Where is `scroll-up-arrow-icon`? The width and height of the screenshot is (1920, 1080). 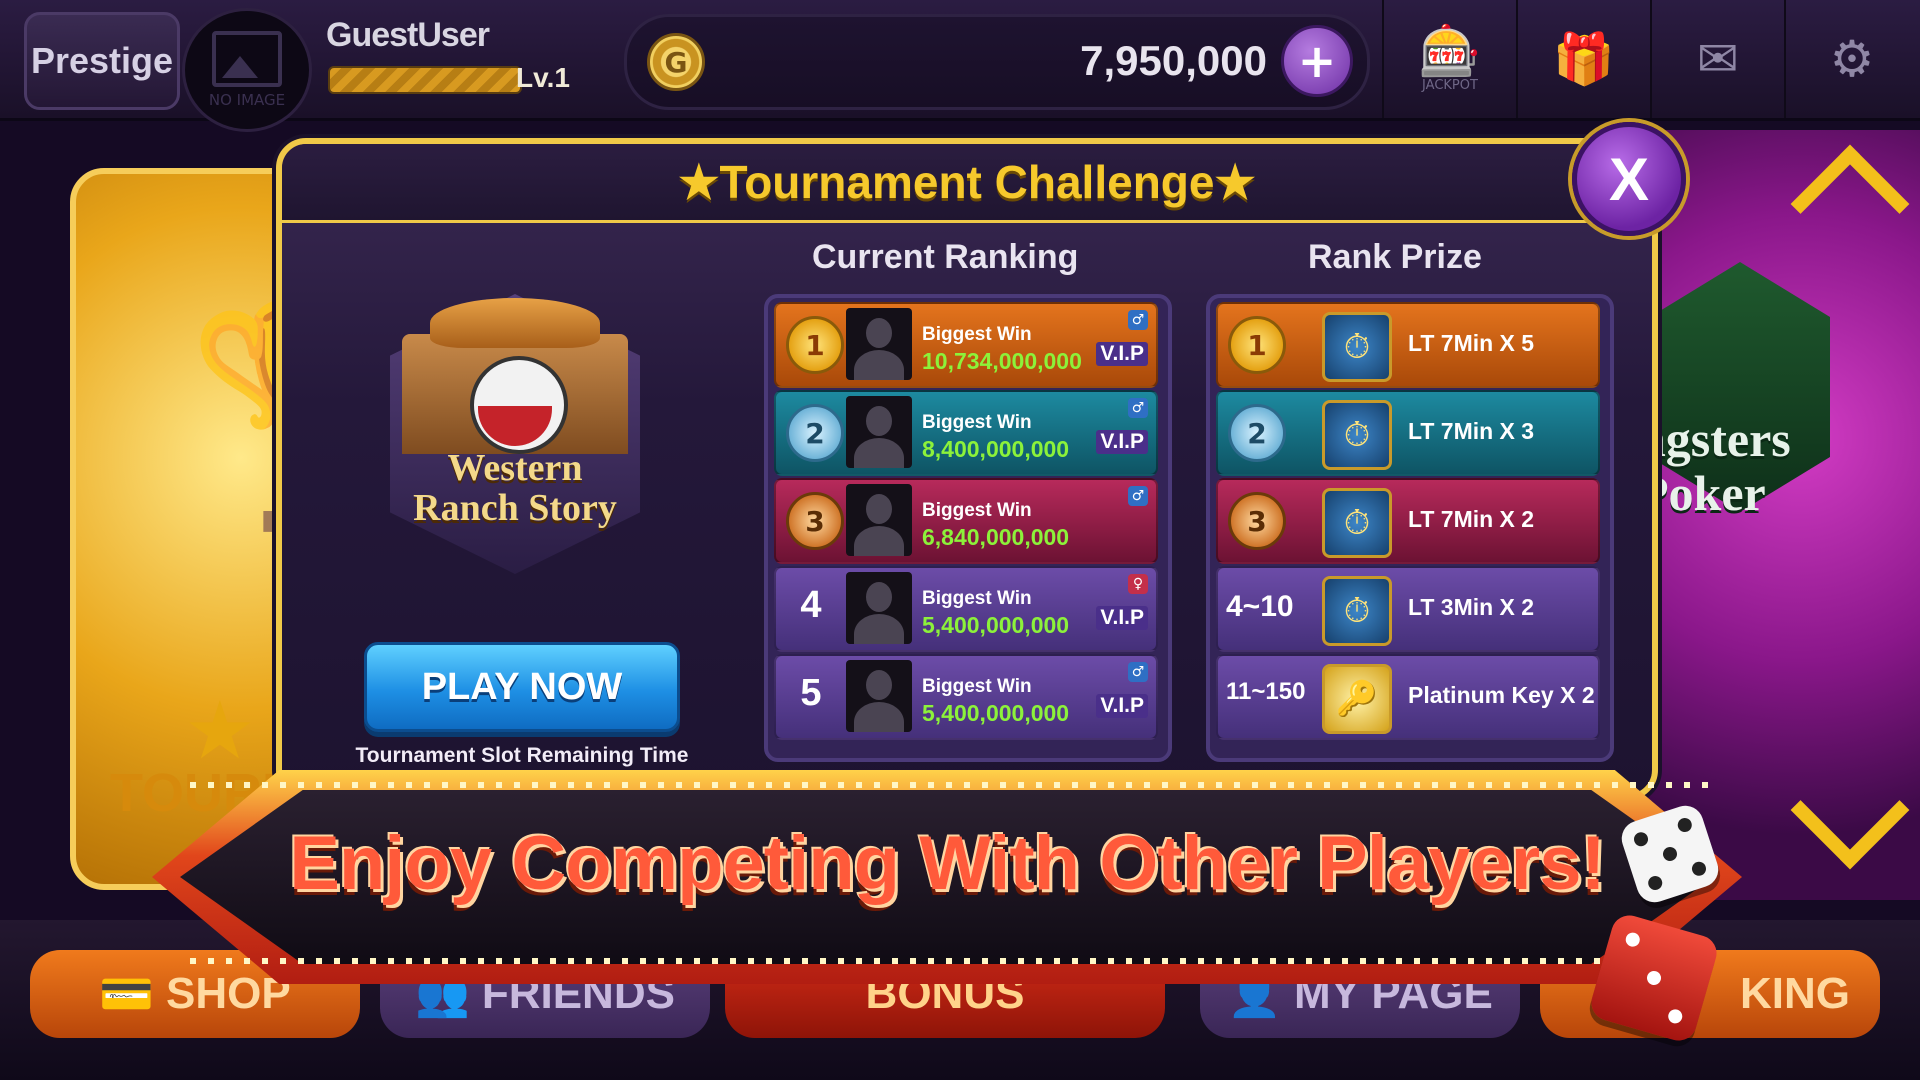
scroll-up-arrow-icon is located at coordinates (1845, 175).